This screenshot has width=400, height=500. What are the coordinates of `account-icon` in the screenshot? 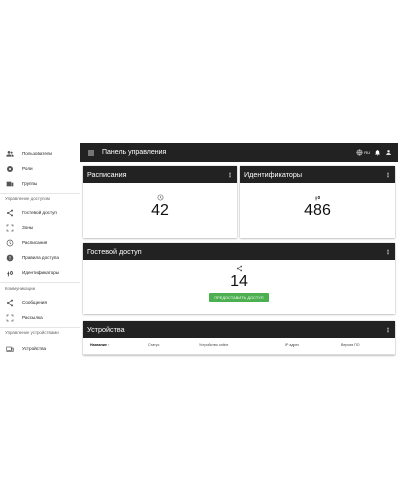 It's located at (388, 152).